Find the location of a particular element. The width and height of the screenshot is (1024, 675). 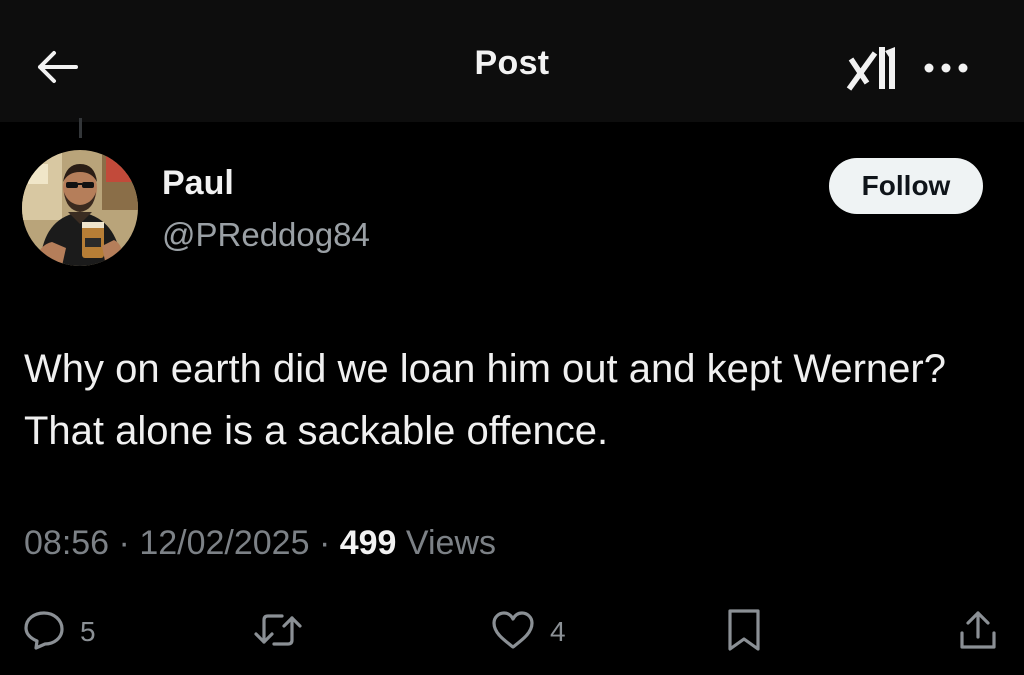

share-button is located at coordinates (978, 632).